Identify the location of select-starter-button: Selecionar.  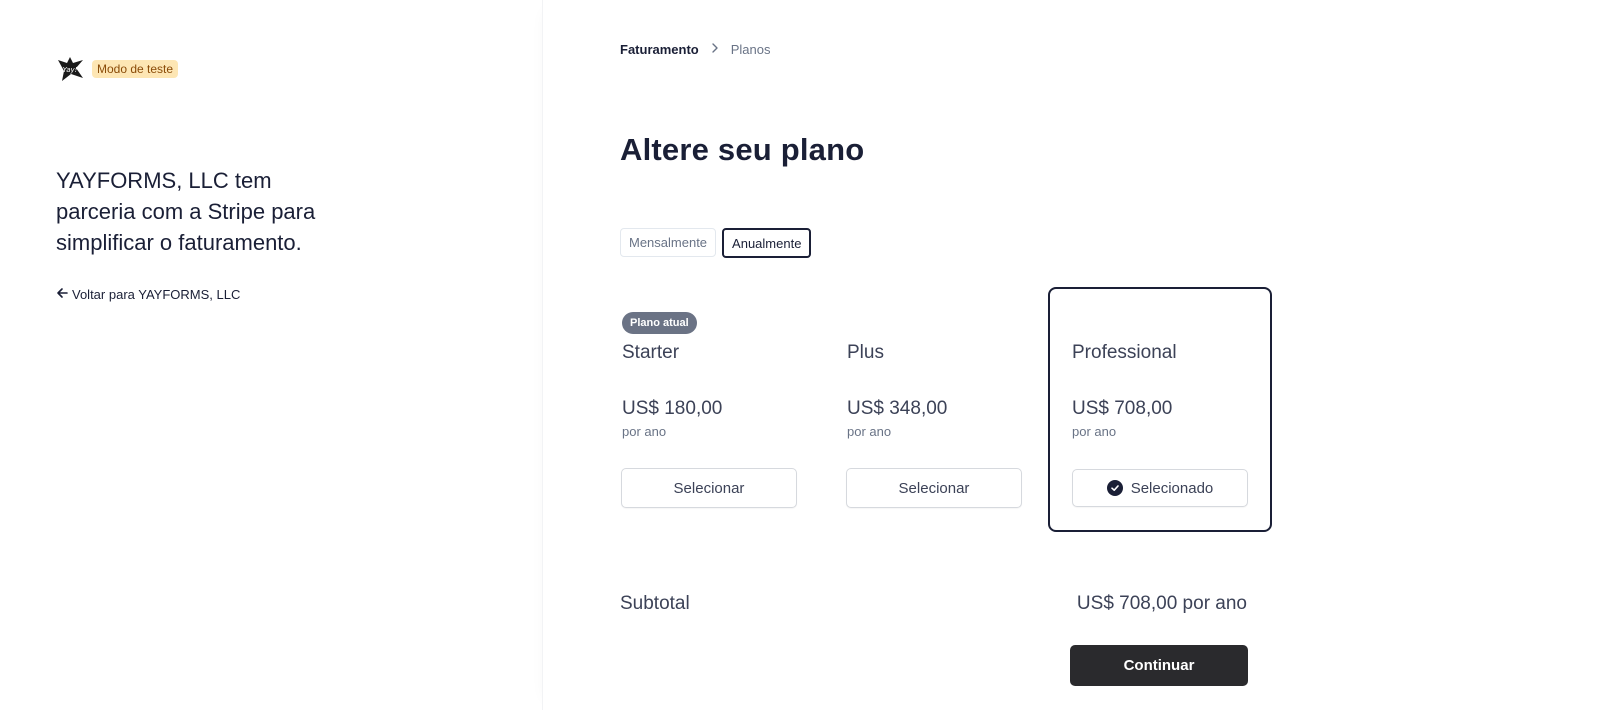
(709, 488).